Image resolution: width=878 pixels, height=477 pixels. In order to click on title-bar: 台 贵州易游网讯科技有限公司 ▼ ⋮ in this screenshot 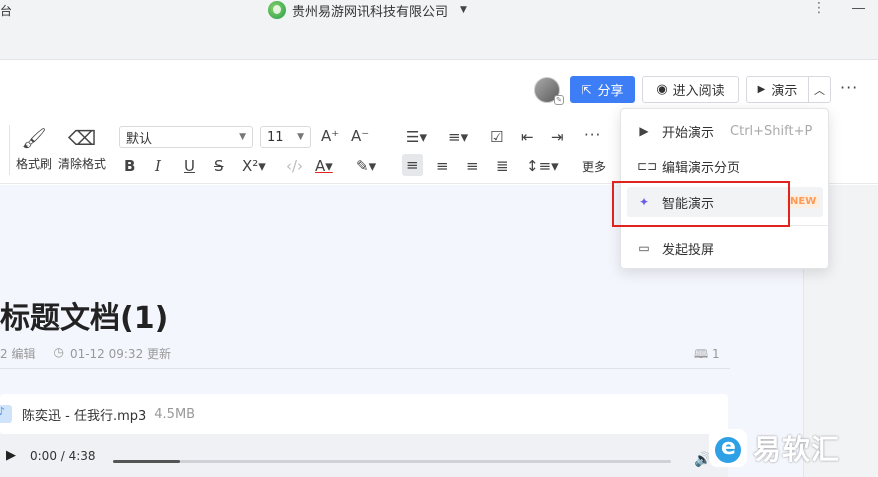, I will do `click(439, 30)`.